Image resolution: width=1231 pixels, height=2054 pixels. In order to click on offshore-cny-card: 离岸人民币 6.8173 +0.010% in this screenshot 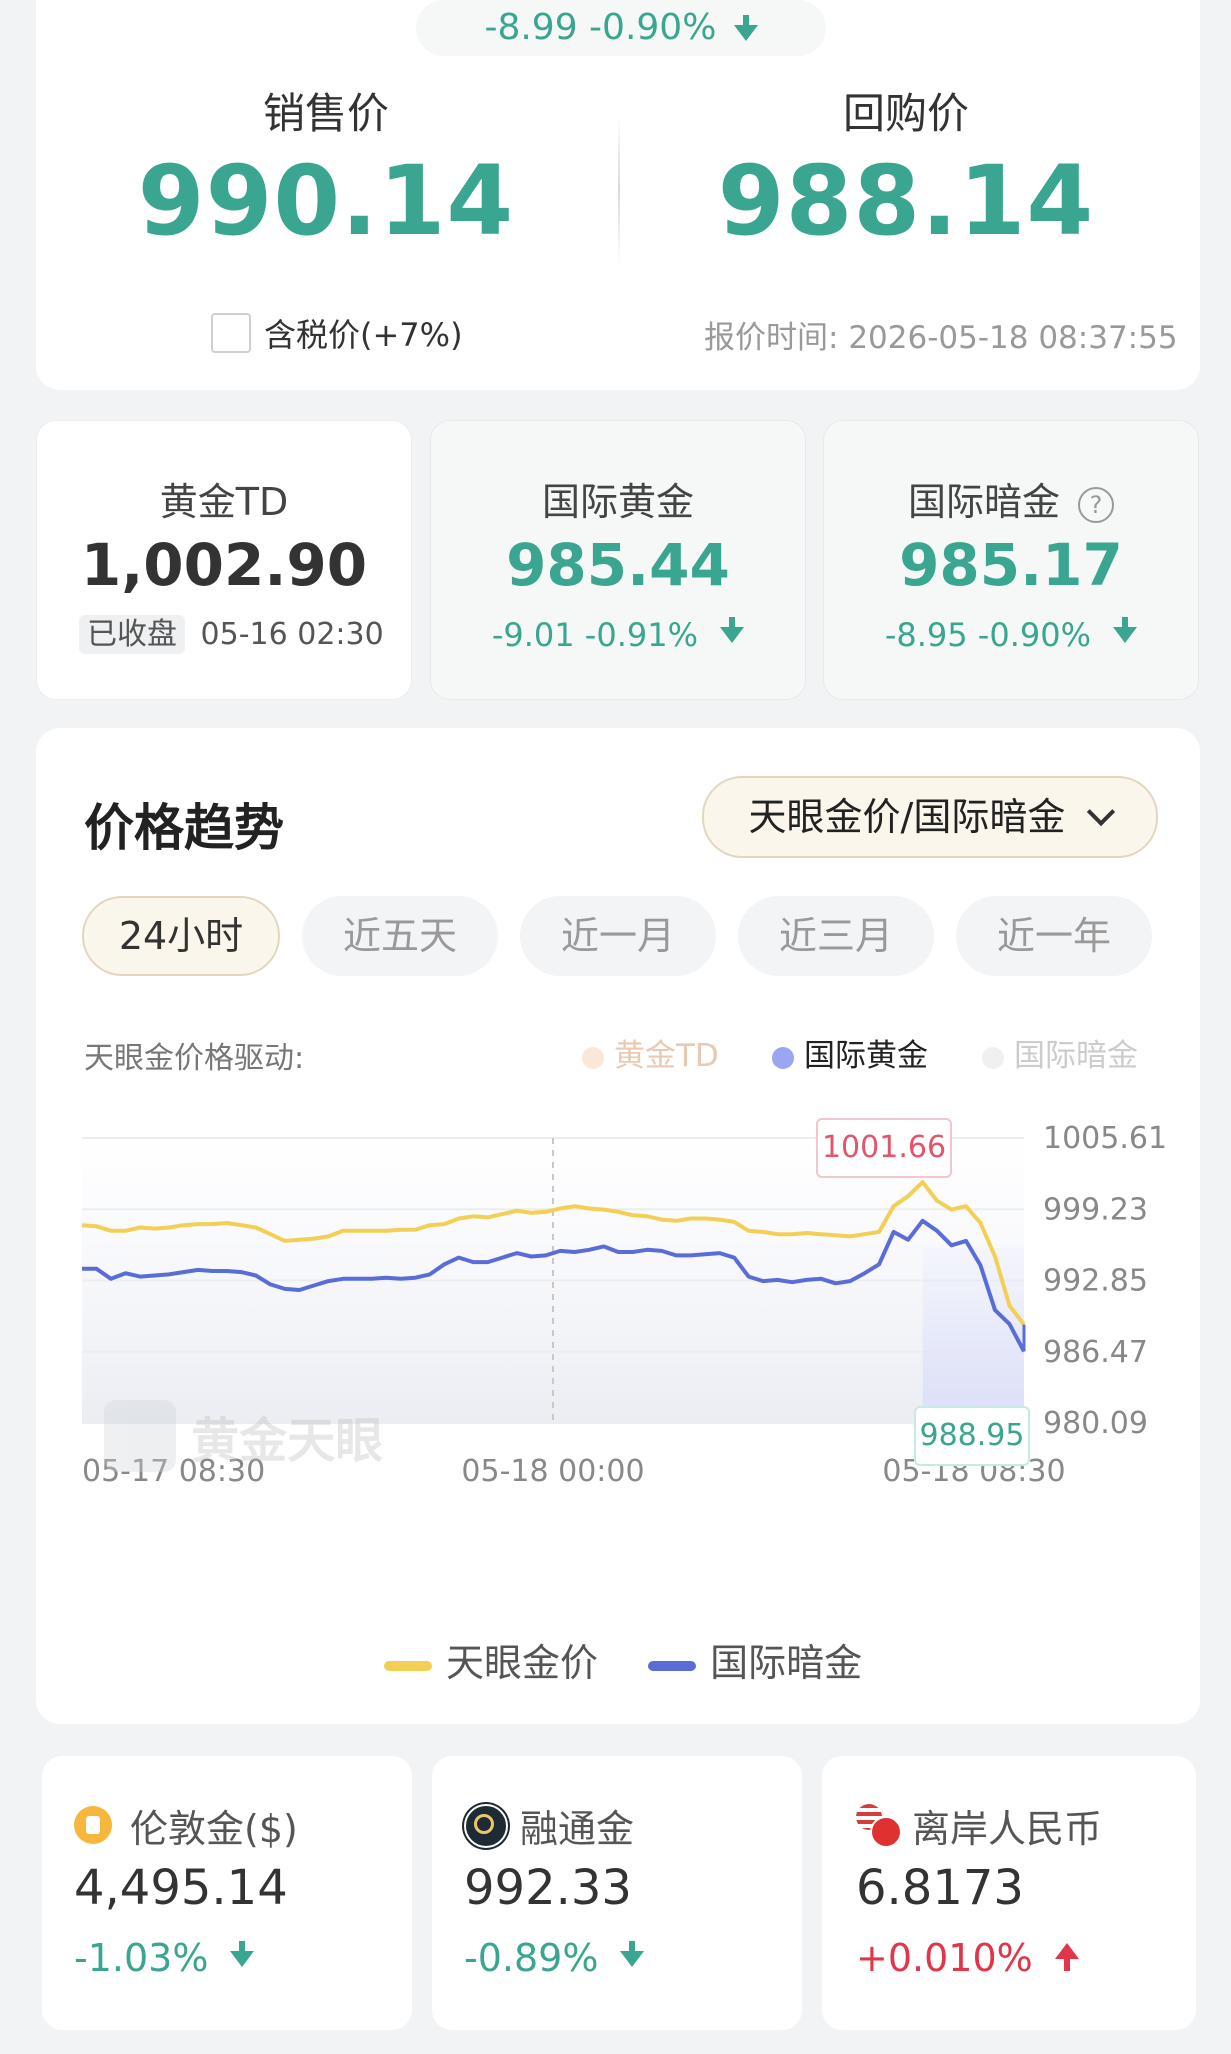, I will do `click(1009, 1893)`.